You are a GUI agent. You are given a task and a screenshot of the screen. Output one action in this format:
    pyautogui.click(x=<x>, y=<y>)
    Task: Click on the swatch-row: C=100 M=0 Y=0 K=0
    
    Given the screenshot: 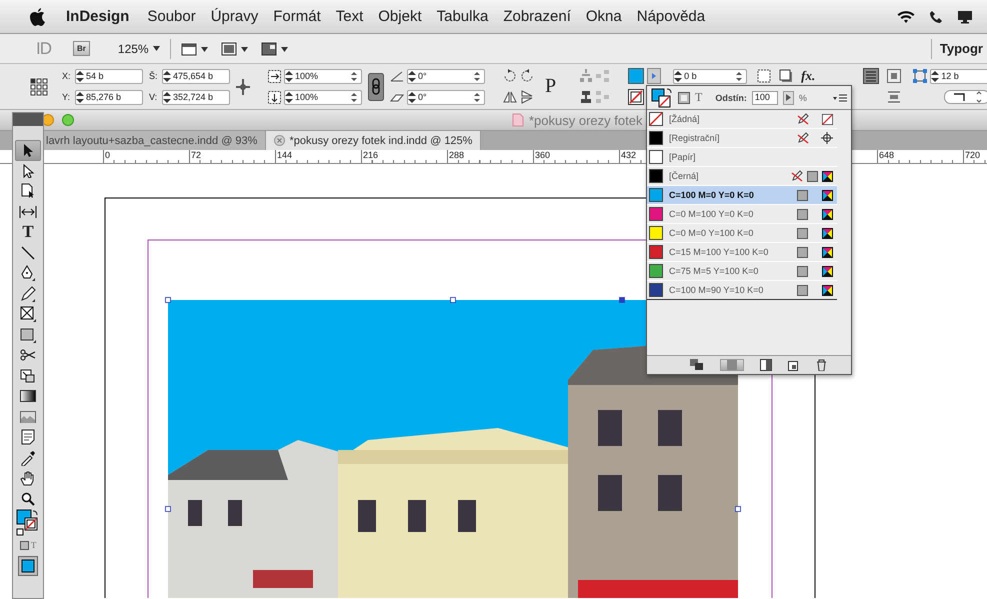 What is the action you would take?
    pyautogui.click(x=742, y=195)
    